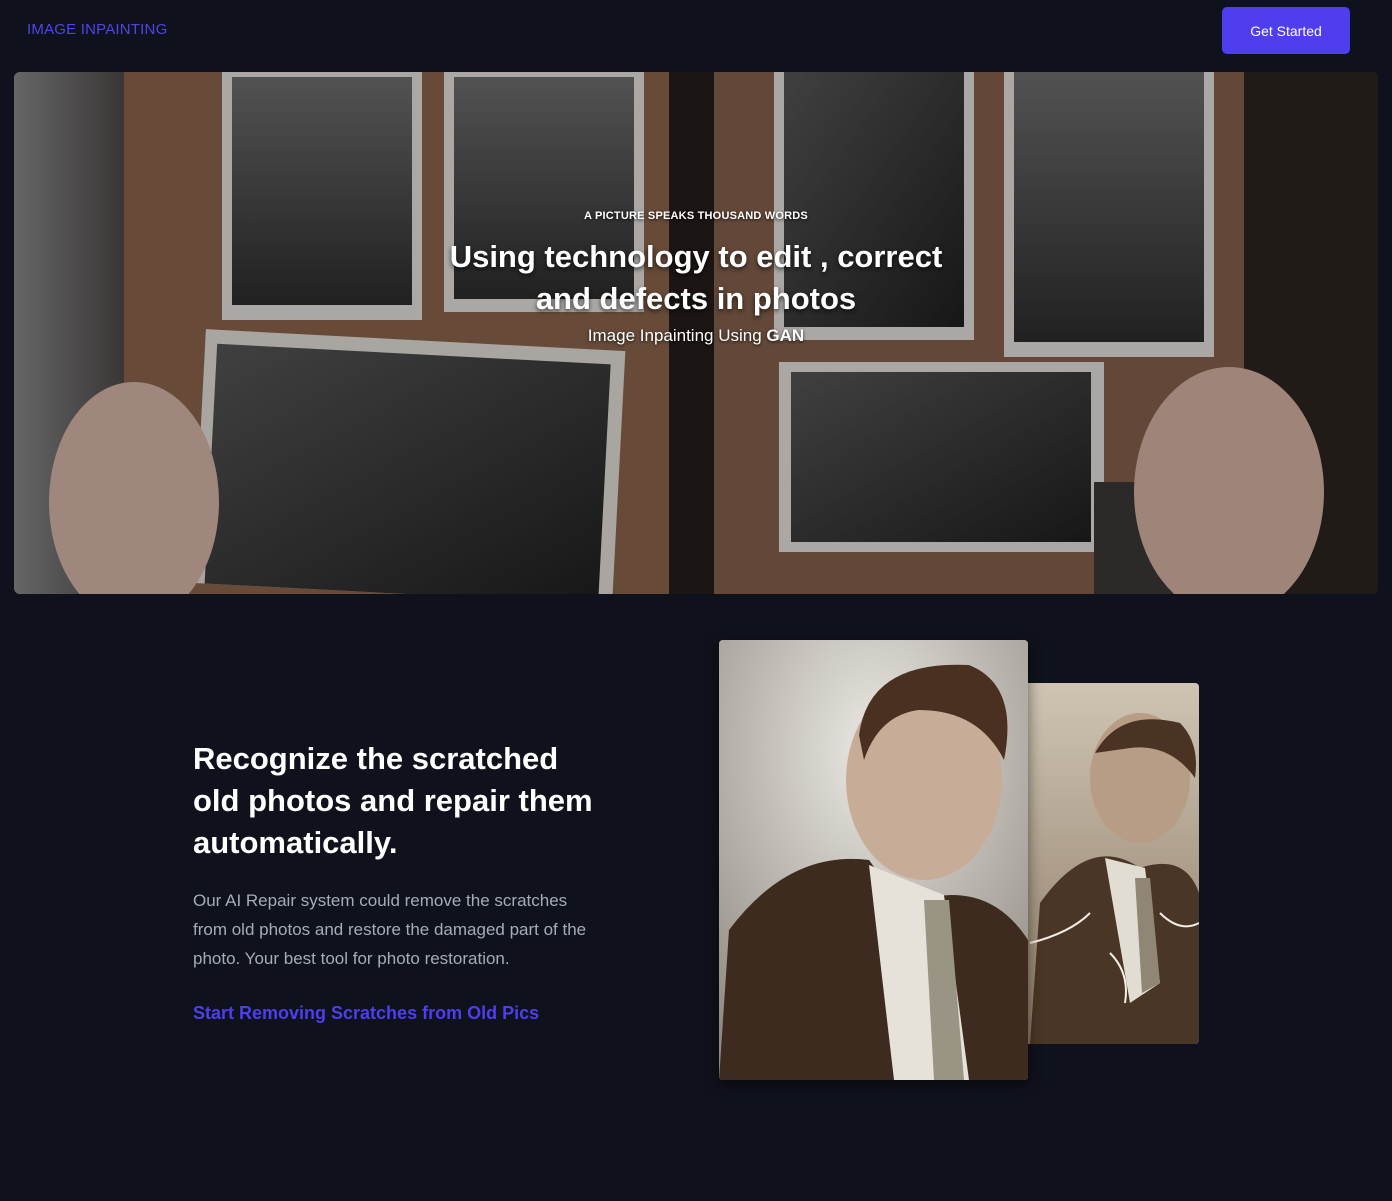  I want to click on hero-title-line1: Using technology to edit , correct, so click(696, 256).